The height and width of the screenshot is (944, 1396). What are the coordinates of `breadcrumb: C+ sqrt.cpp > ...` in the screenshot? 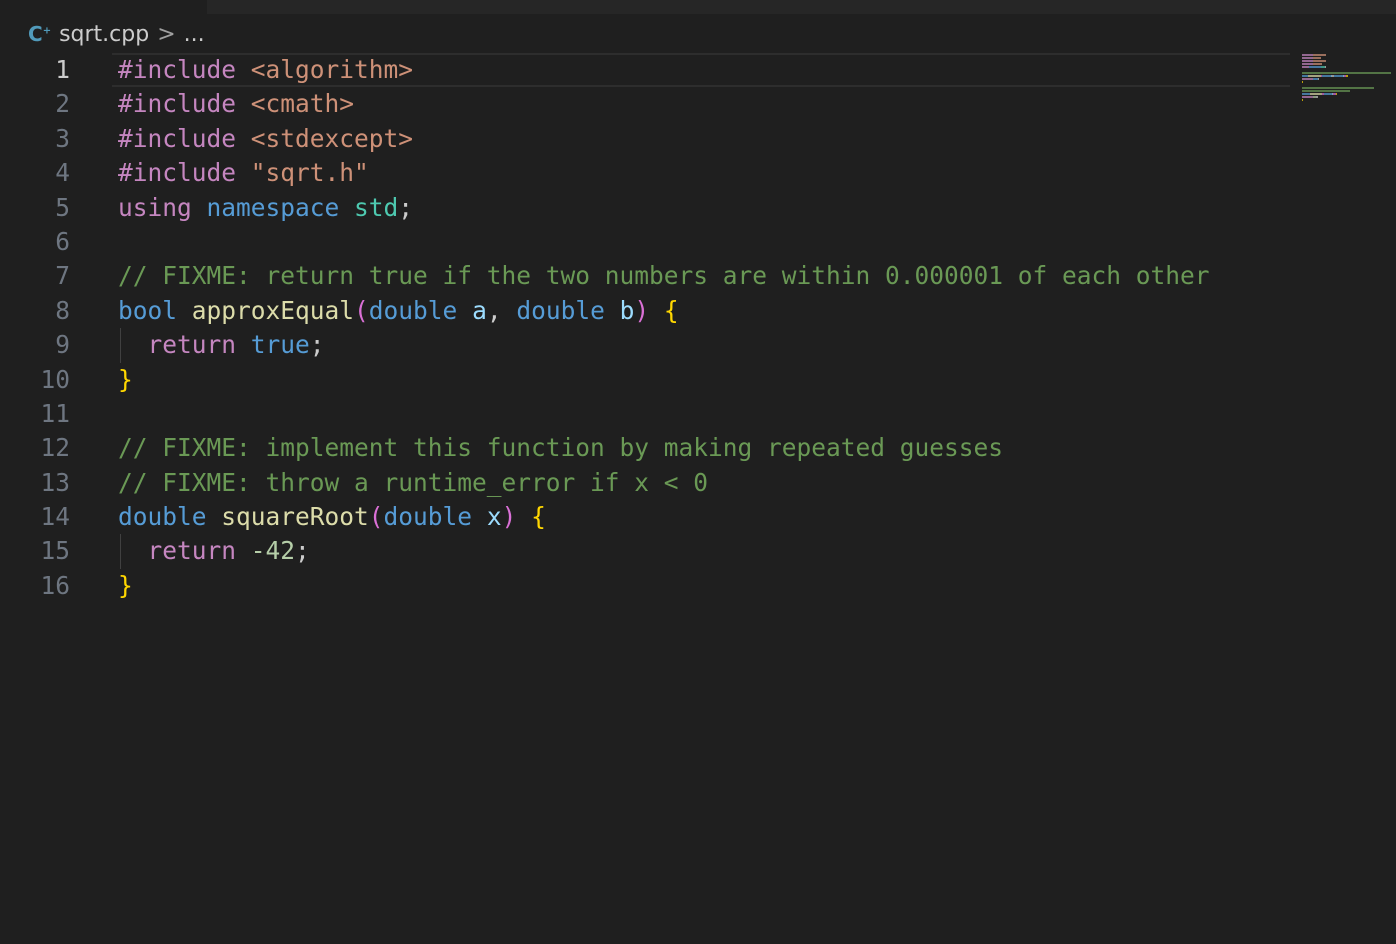 It's located at (116, 34).